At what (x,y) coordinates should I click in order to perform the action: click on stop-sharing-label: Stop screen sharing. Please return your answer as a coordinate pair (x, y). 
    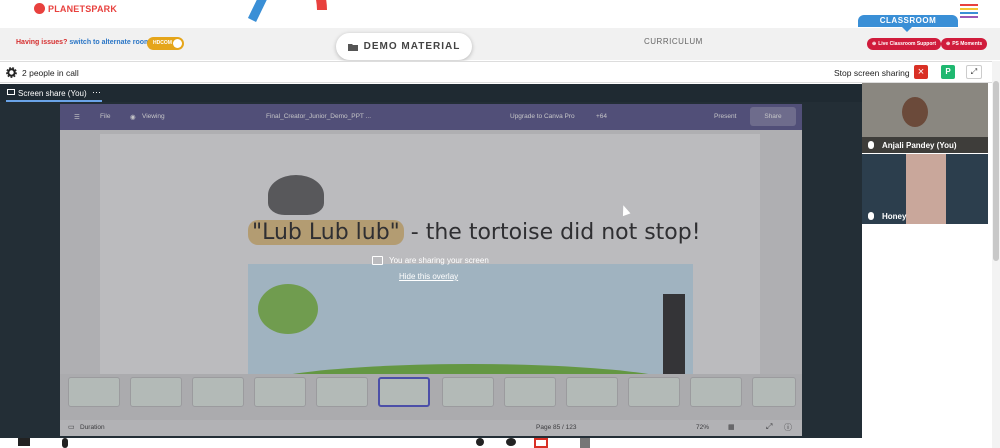
    Looking at the image, I should click on (872, 73).